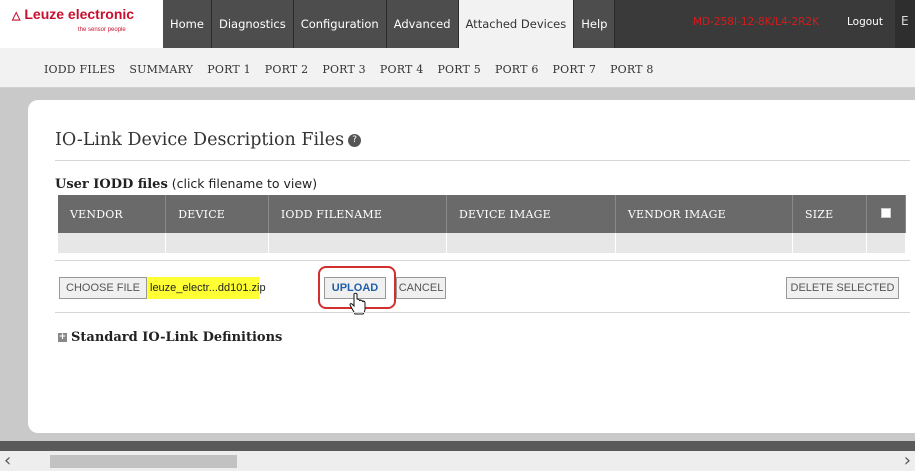 The height and width of the screenshot is (471, 915). I want to click on scroll-right-arrow-icon: ›, so click(907, 461).